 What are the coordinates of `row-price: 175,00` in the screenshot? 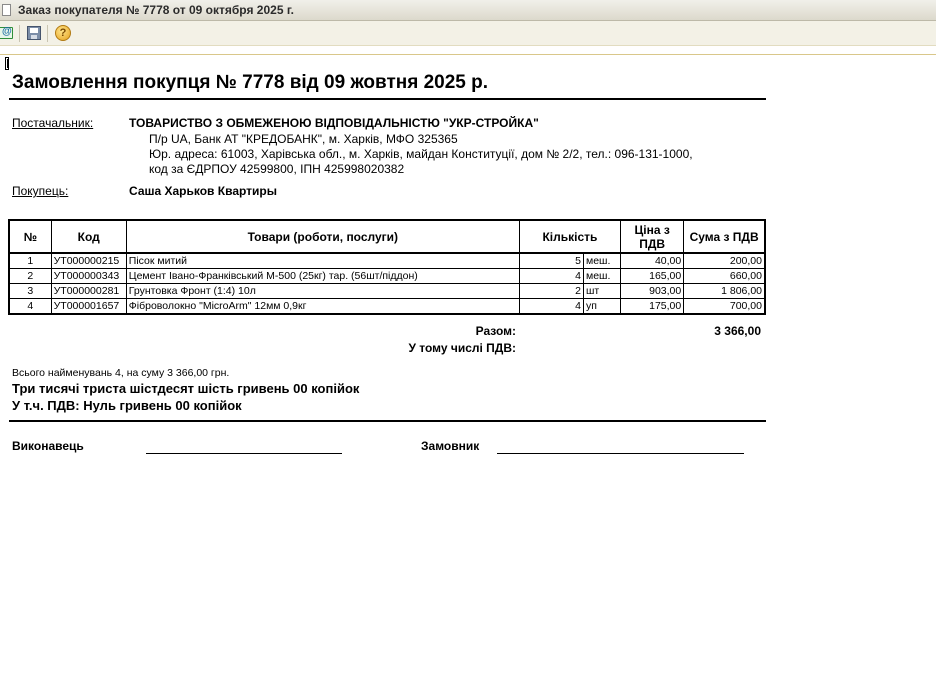 It's located at (652, 306).